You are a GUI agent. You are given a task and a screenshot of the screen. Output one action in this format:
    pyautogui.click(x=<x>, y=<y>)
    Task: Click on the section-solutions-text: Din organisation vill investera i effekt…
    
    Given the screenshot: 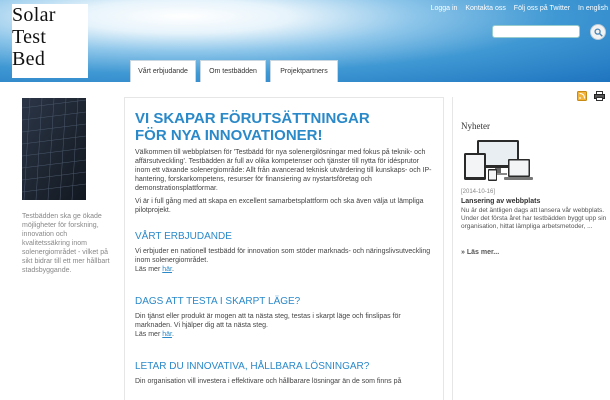 What is the action you would take?
    pyautogui.click(x=268, y=381)
    